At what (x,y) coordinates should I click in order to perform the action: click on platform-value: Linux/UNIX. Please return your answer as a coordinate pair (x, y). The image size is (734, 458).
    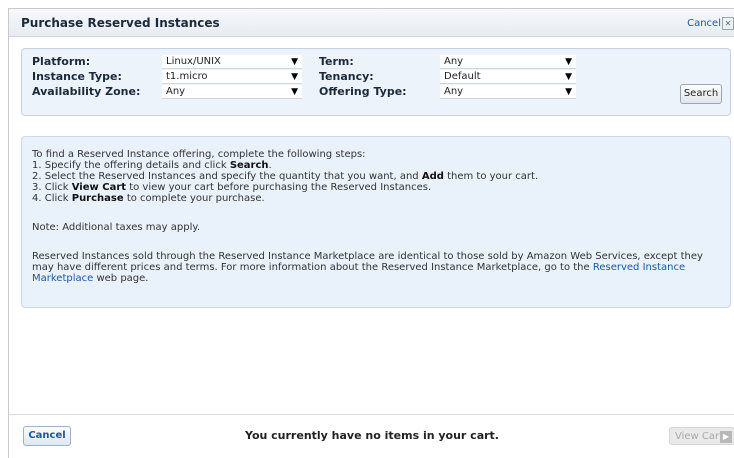
    Looking at the image, I should click on (193, 61).